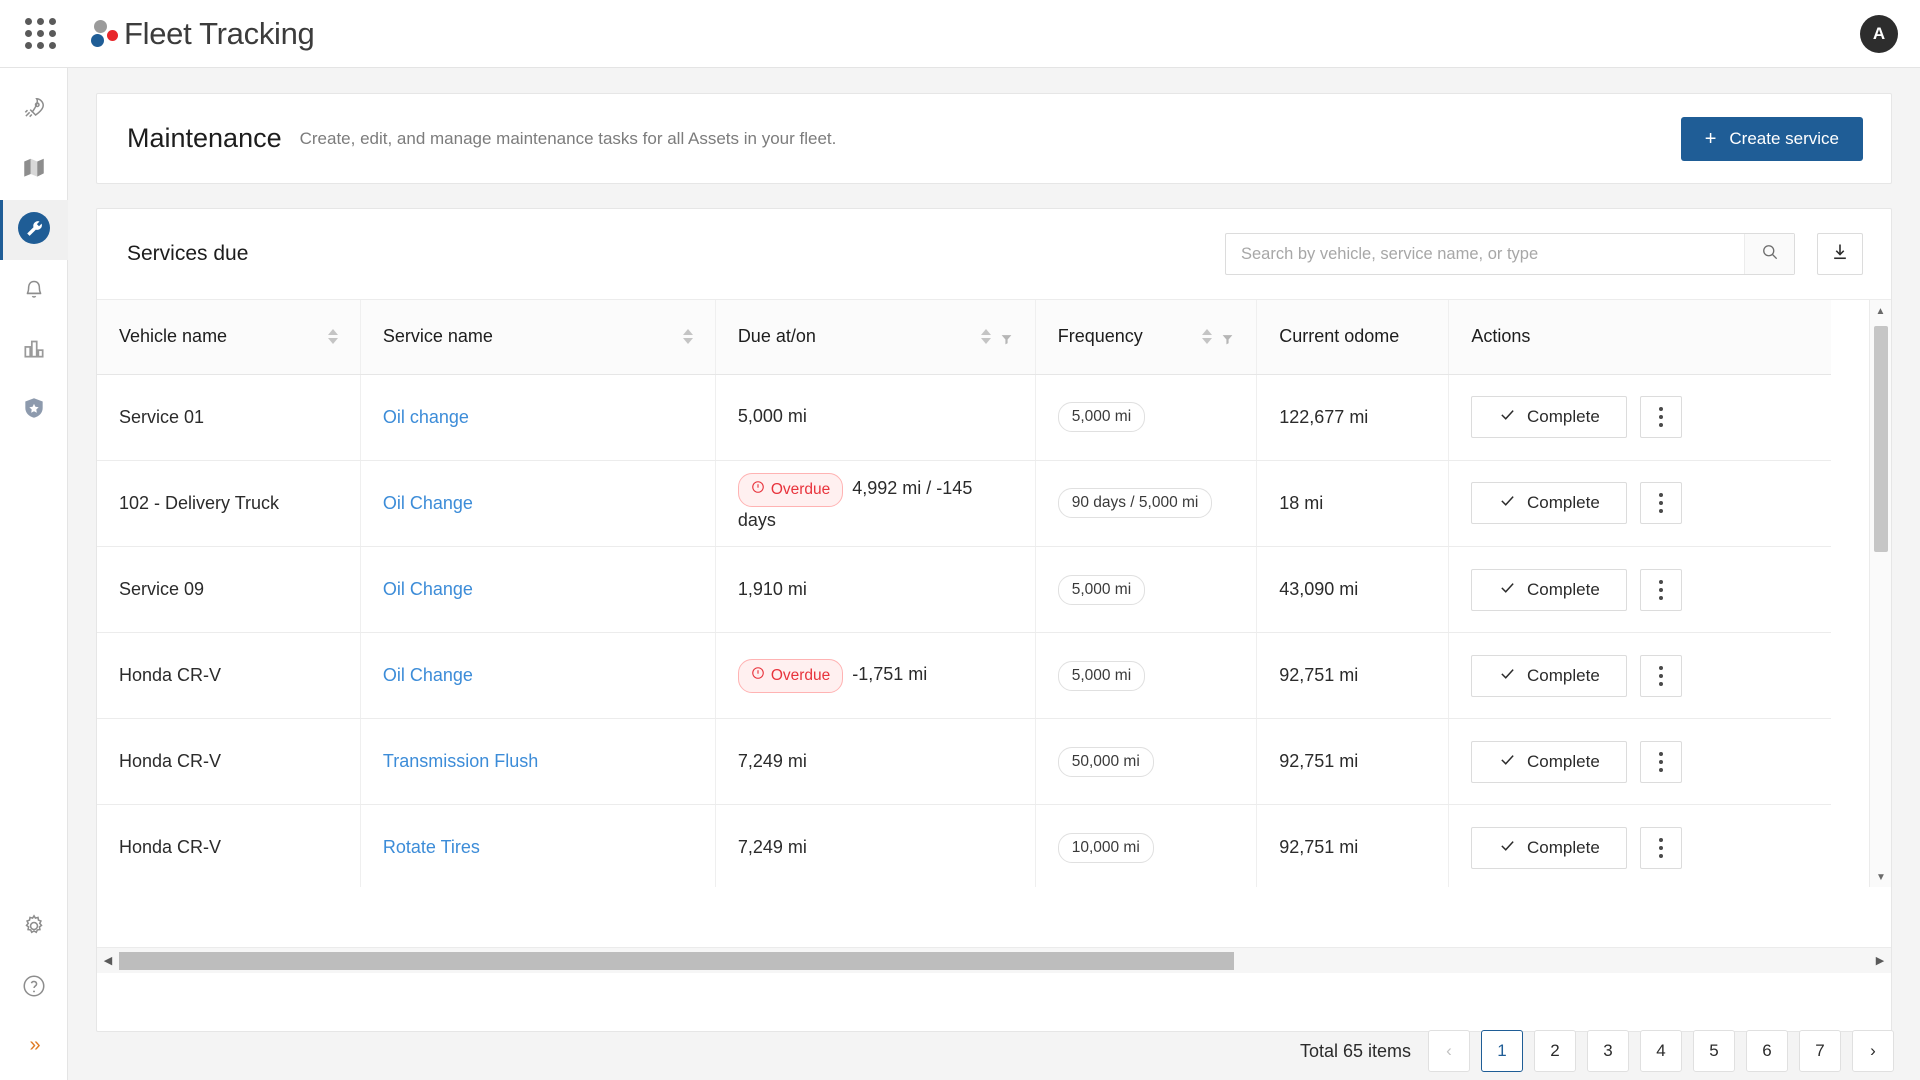 This screenshot has width=1920, height=1080. Describe the element at coordinates (676, 960) in the screenshot. I see `horizontal-scroll-thumb` at that location.